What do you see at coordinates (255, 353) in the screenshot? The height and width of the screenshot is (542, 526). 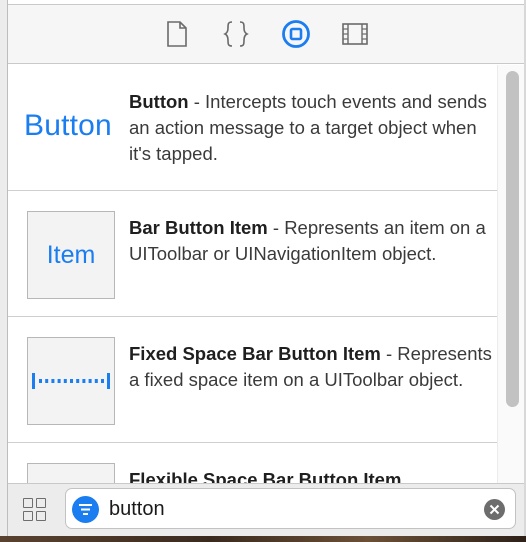 I see `item-title: Fixed Space Bar Button Item` at bounding box center [255, 353].